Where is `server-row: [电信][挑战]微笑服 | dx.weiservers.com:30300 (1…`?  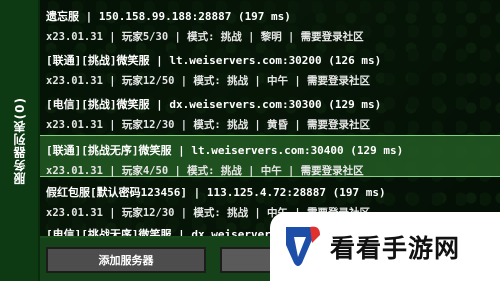
server-row: [电信][挑战]微笑服 | dx.weiservers.com:30300 (1… is located at coordinates (270, 111).